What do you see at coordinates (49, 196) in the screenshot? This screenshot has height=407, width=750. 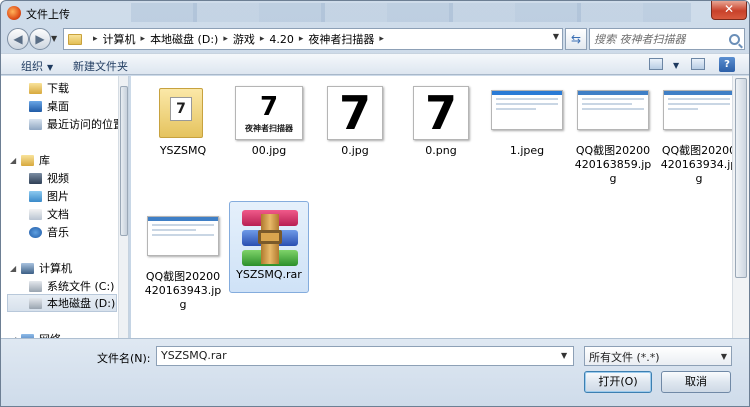 I see `nav-item-pictures: 图片` at bounding box center [49, 196].